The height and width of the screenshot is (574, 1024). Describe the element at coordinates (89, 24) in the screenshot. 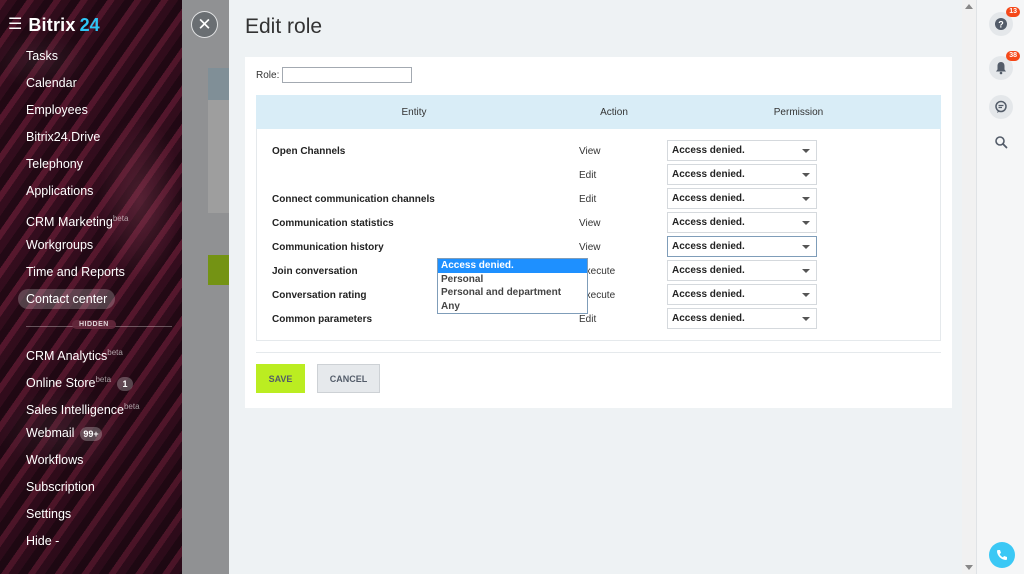

I see `logo-suffix: 24` at that location.